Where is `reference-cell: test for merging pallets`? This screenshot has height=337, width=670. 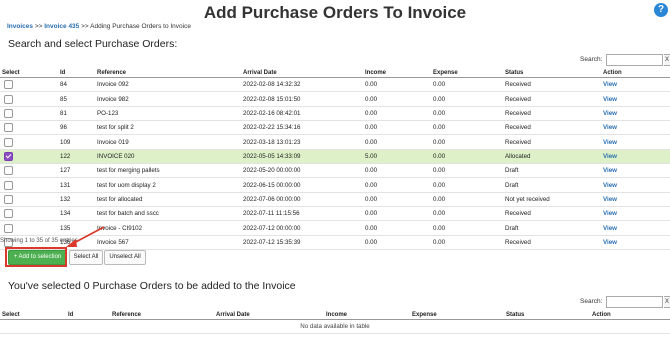
reference-cell: test for merging pallets is located at coordinates (170, 171).